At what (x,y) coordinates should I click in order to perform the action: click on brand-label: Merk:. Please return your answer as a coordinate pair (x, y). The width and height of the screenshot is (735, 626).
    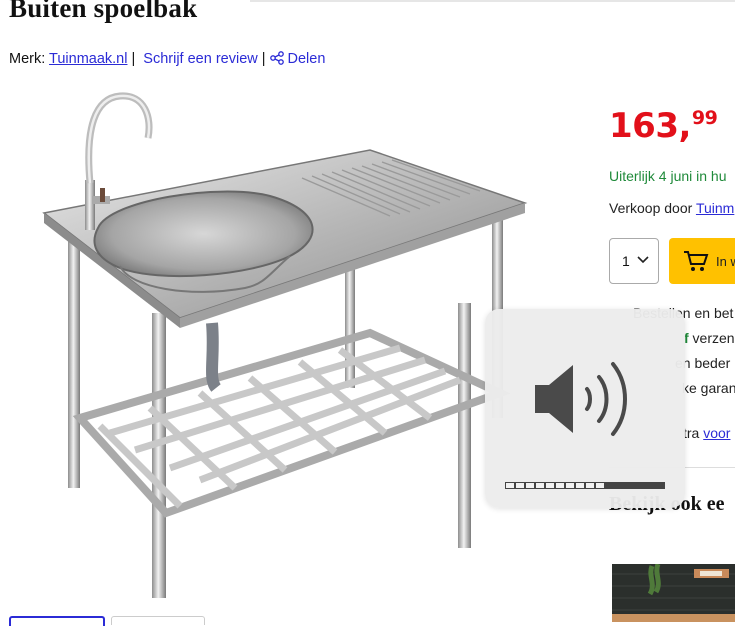
    Looking at the image, I should click on (27, 59).